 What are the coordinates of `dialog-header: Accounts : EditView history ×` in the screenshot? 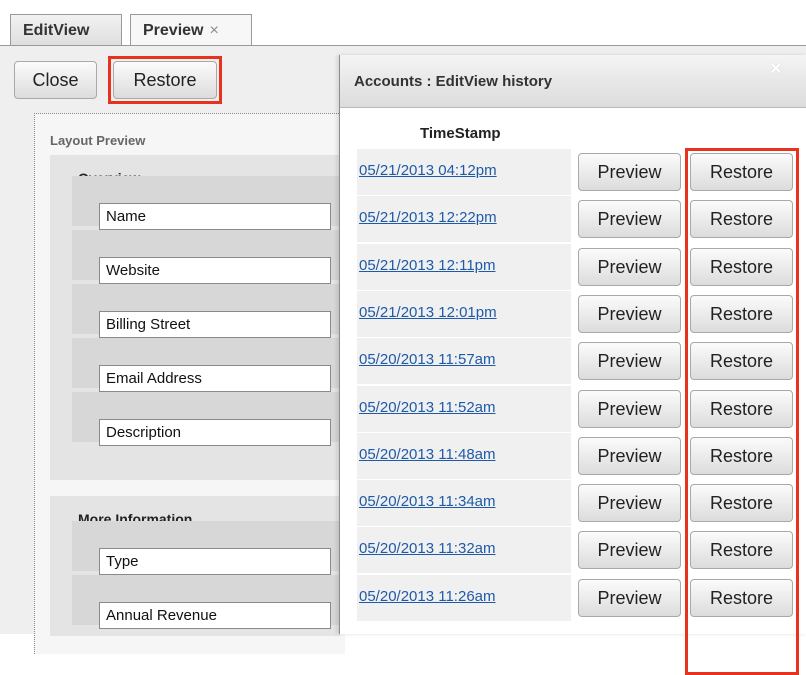 It's located at (573, 81).